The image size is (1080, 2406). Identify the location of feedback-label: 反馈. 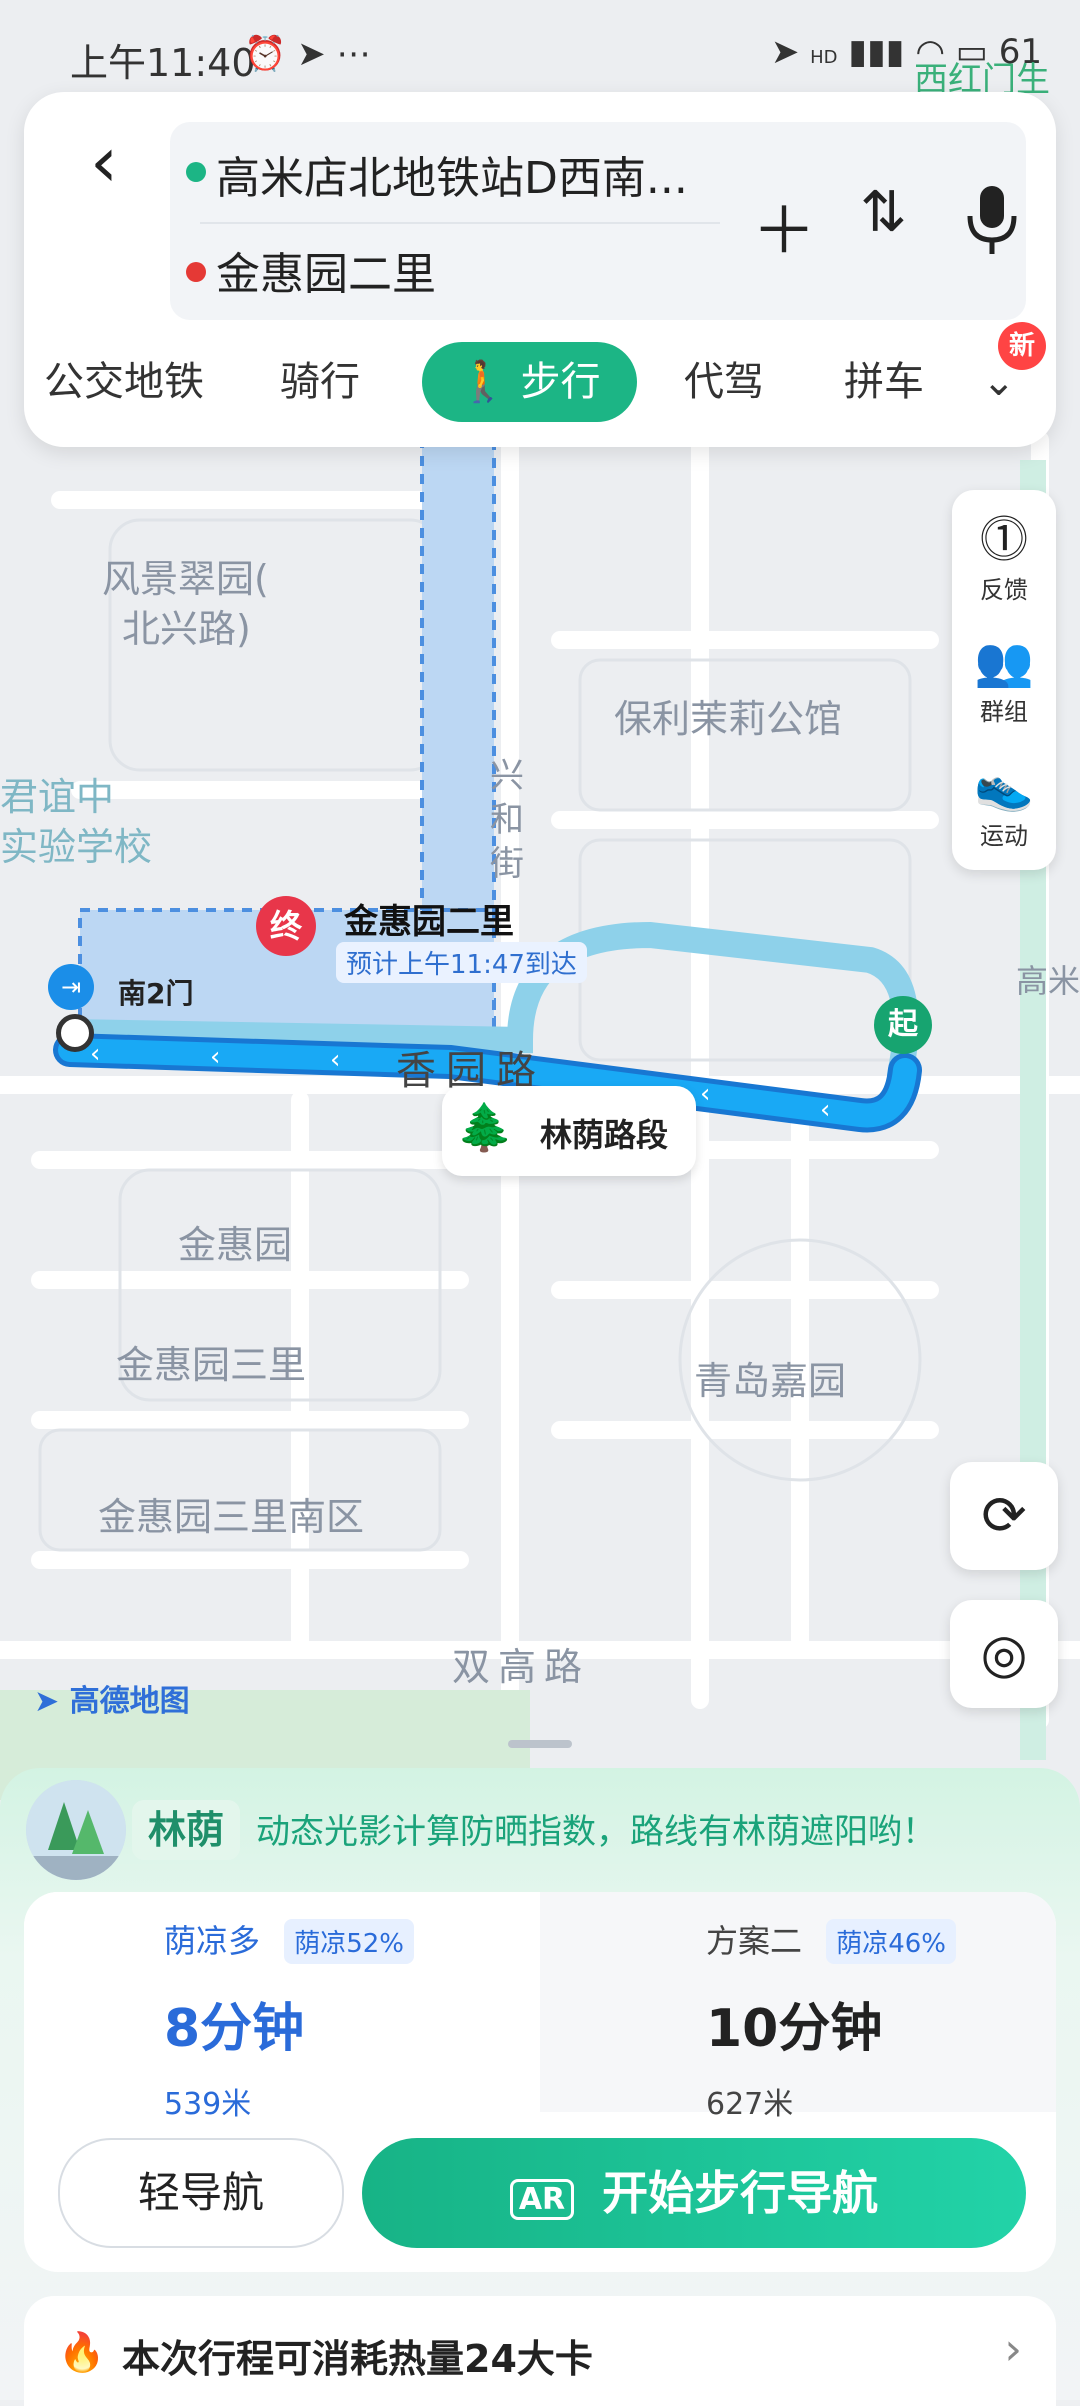
(1004, 590).